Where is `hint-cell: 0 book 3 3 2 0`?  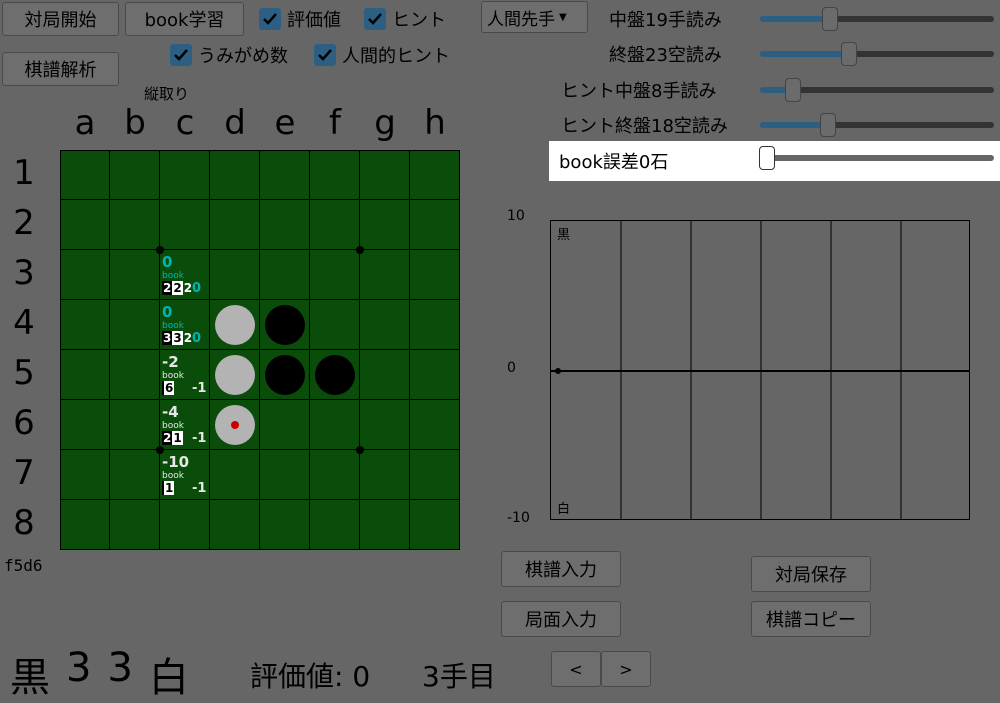
hint-cell: 0 book 3 3 2 0 is located at coordinates (185, 325).